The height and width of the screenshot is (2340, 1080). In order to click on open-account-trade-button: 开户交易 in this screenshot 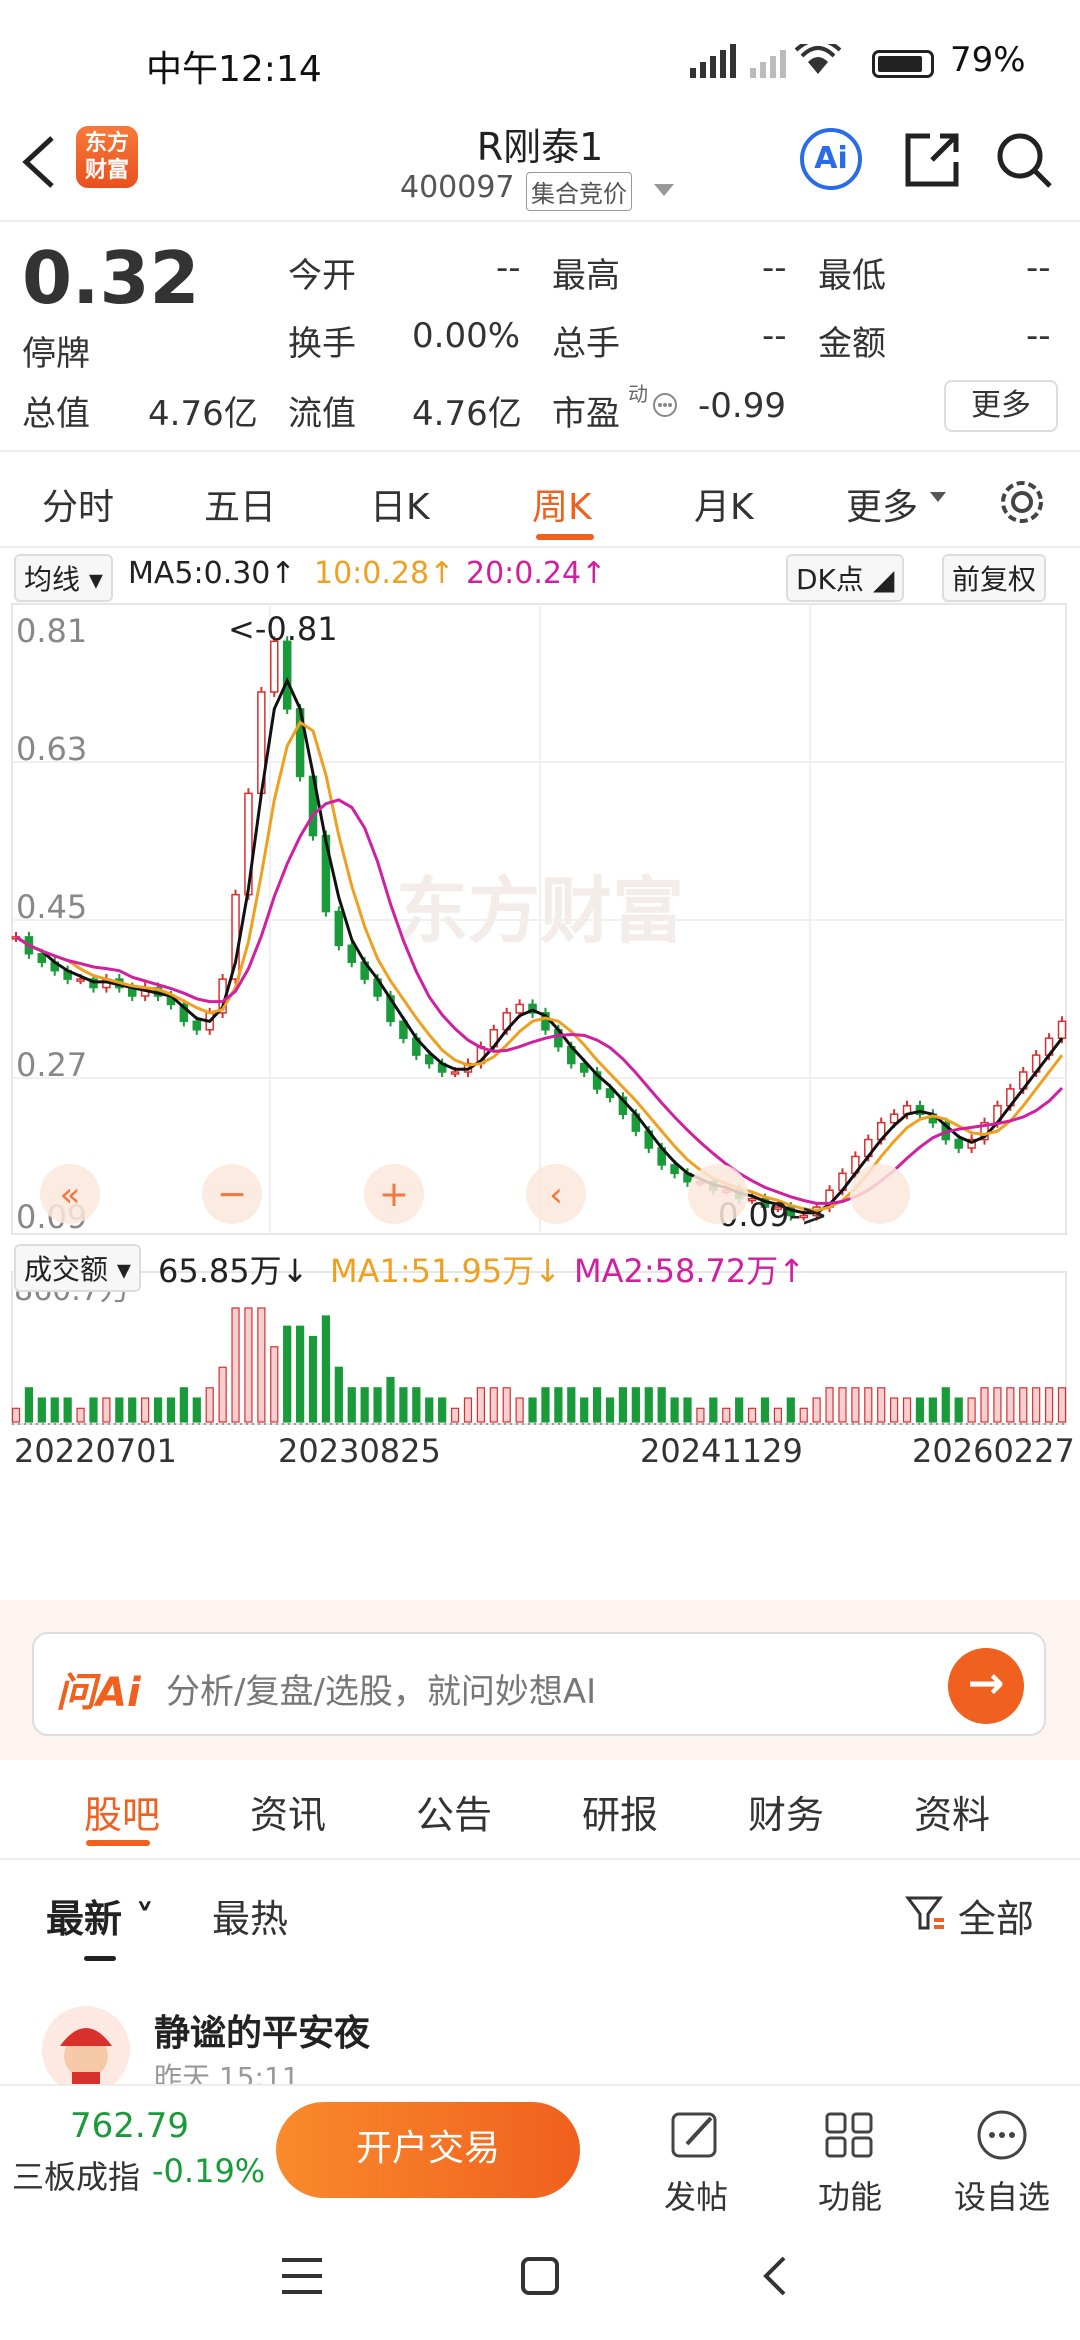, I will do `click(428, 2150)`.